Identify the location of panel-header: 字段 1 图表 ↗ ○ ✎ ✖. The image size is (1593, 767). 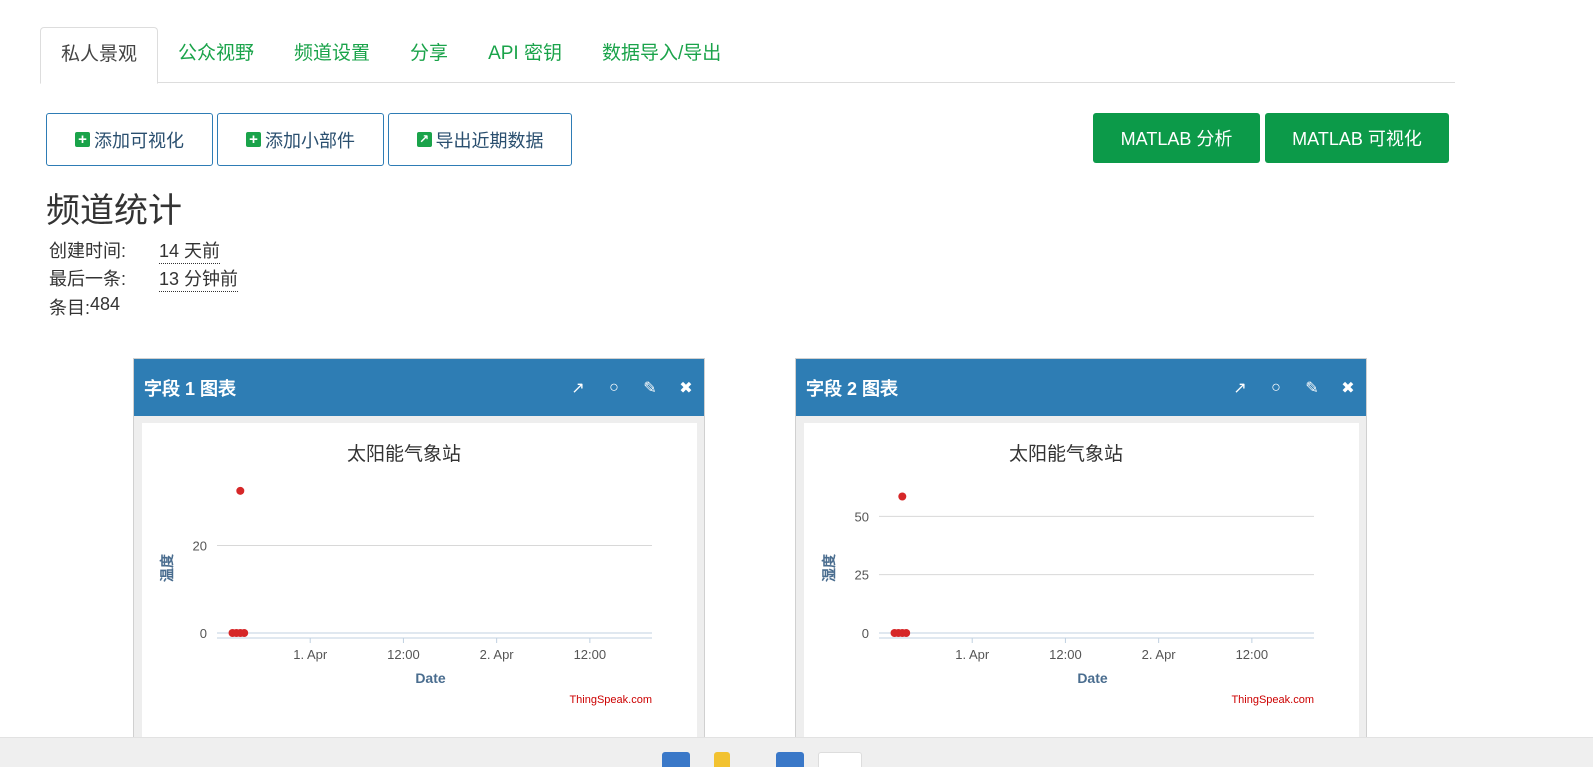
(419, 387).